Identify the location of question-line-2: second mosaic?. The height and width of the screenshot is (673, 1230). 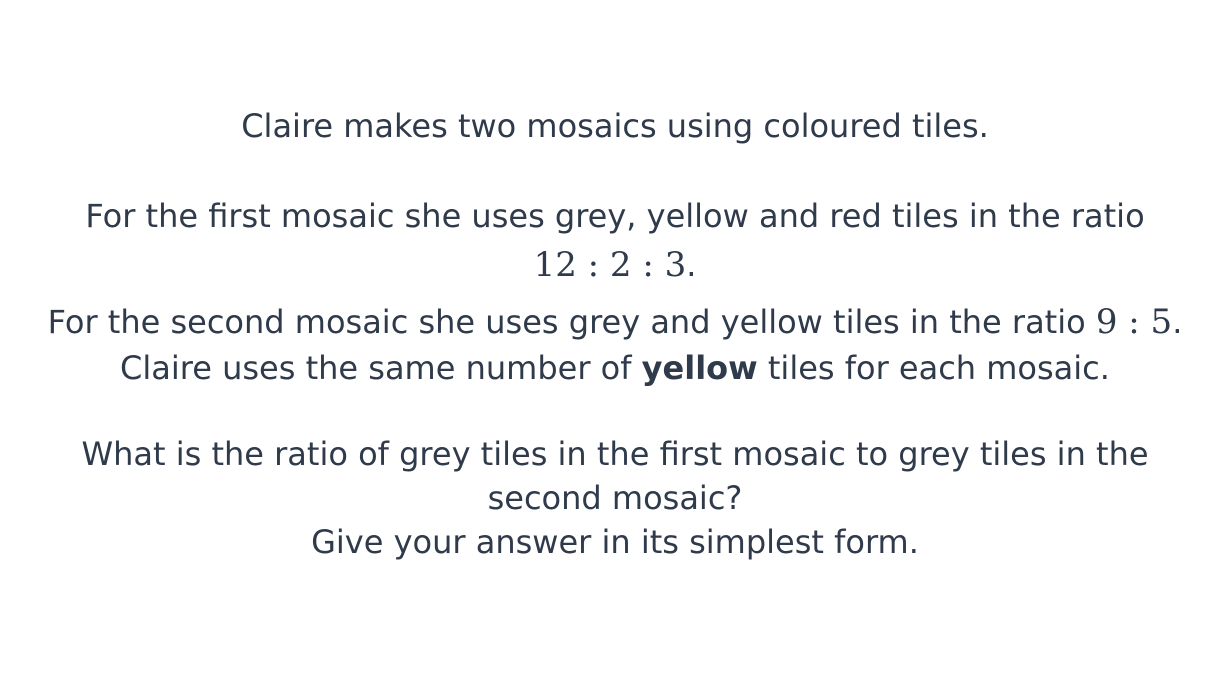
(615, 498).